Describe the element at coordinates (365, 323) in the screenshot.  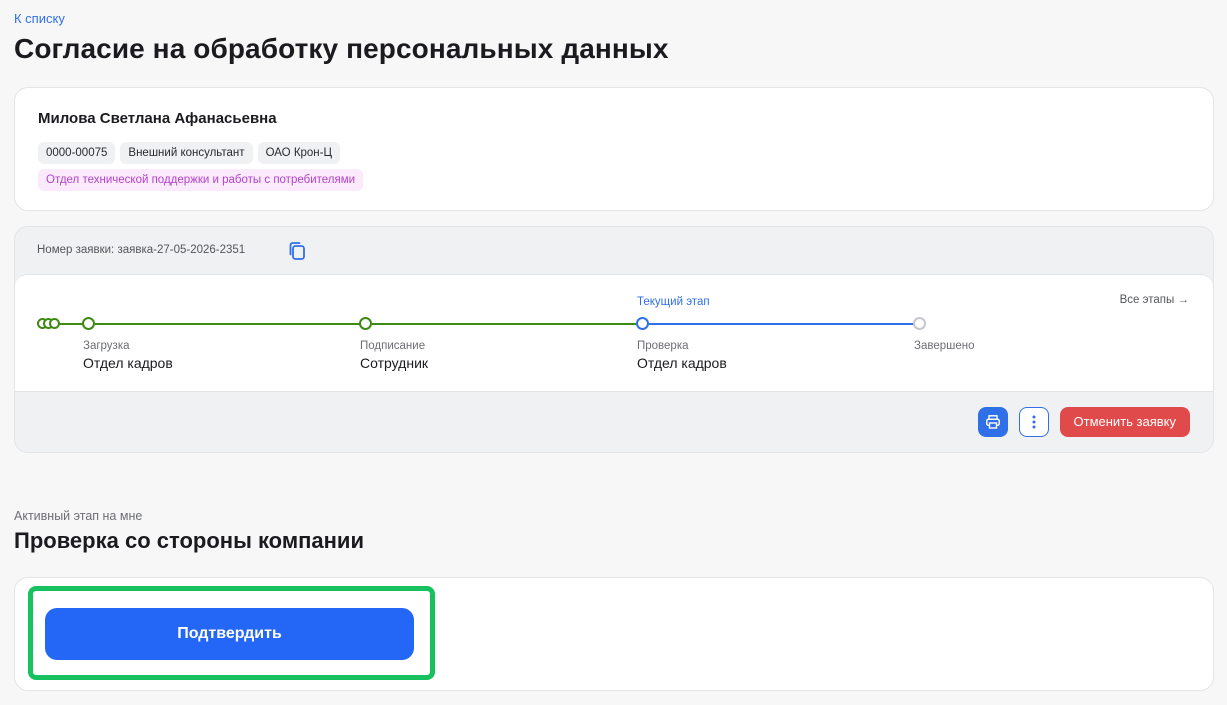
I see `stage-dot-signing` at that location.